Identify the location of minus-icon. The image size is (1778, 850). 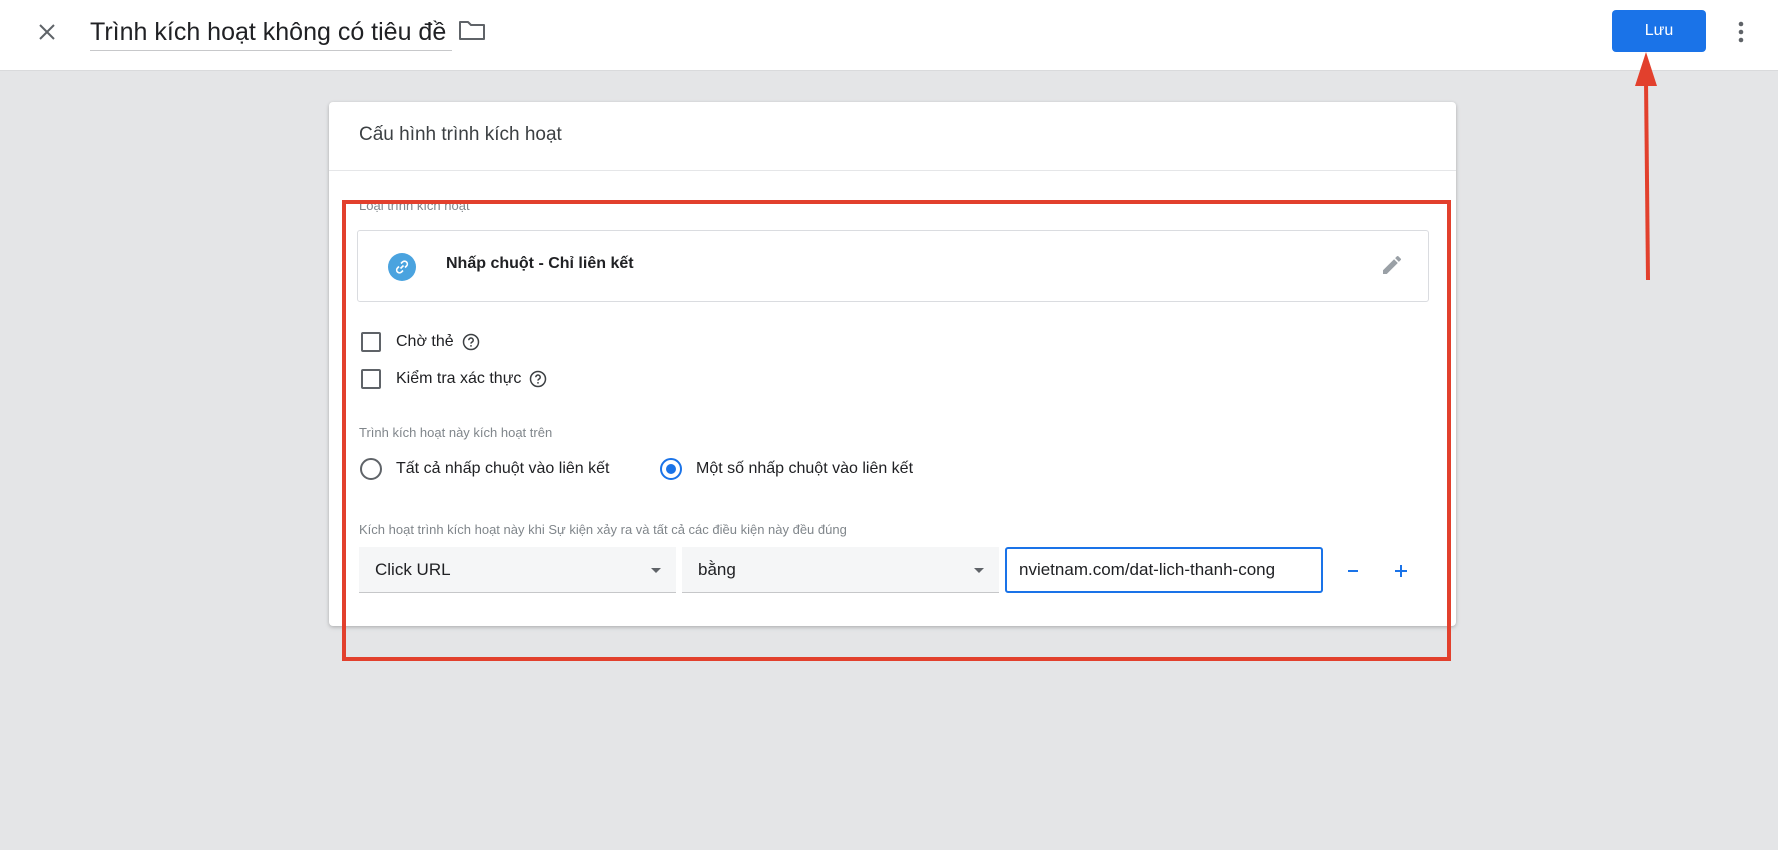
(1353, 571).